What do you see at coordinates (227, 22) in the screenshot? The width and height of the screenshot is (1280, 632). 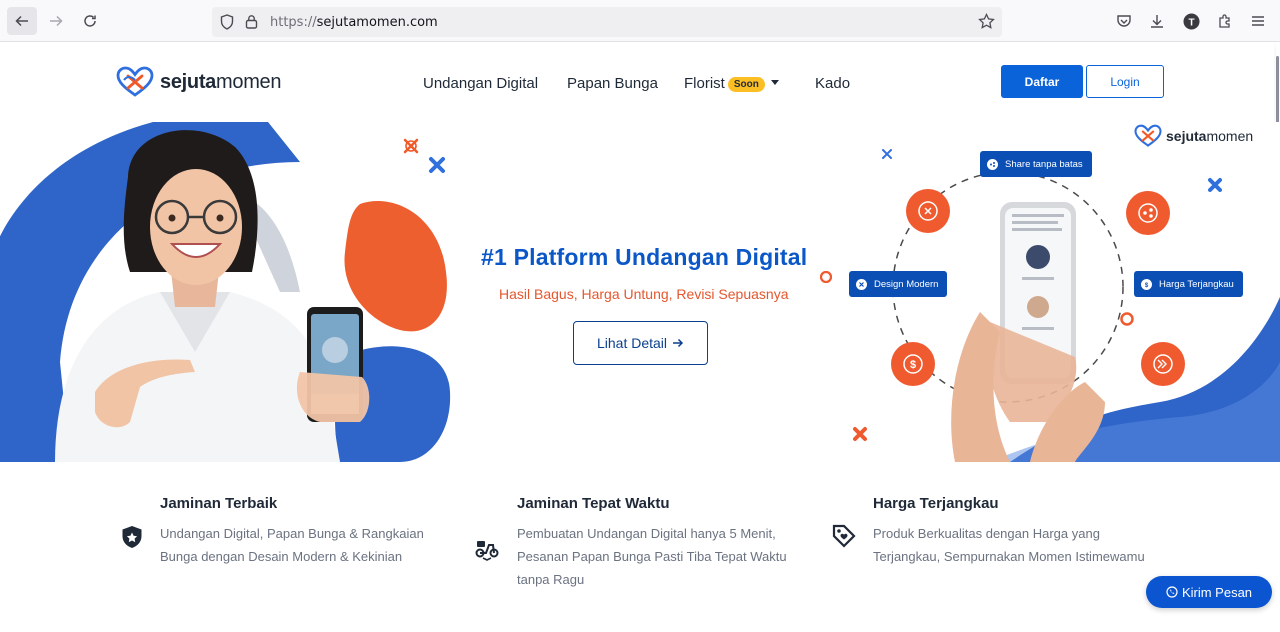 I see `tracking-shield-icon` at bounding box center [227, 22].